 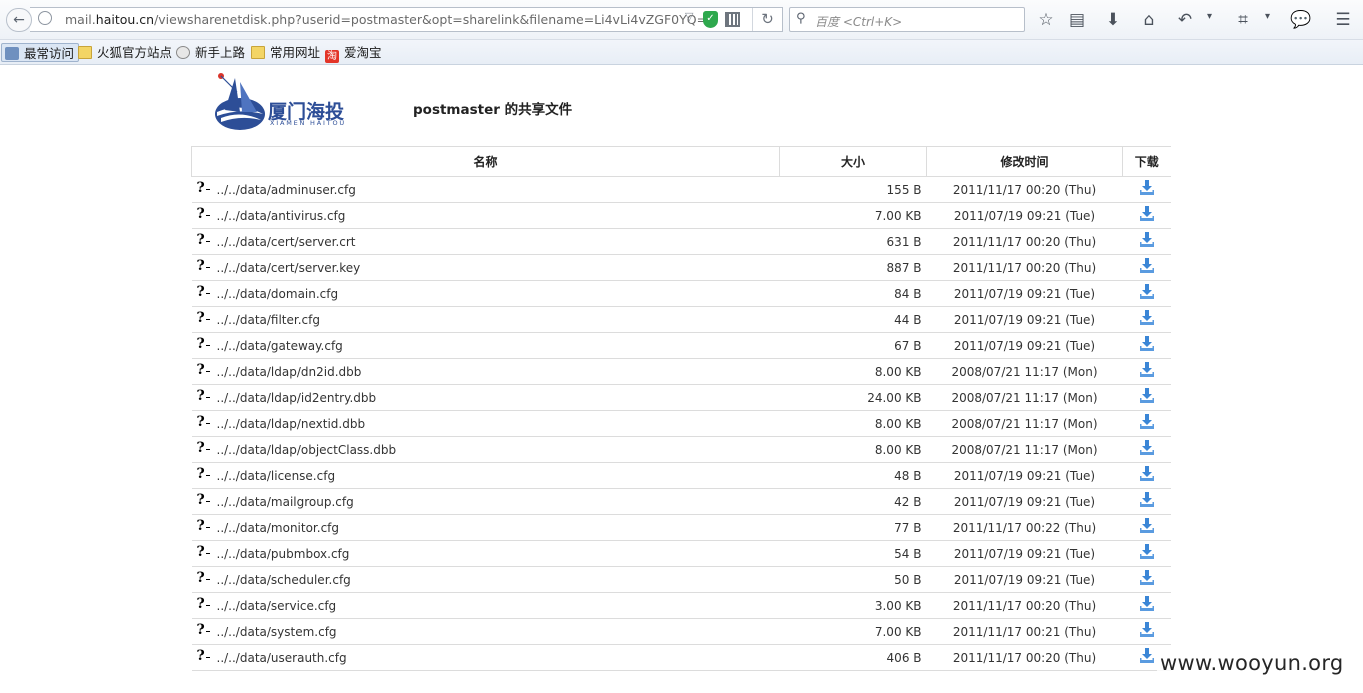 I want to click on file-name-link: ../../data/cert/server.key, so click(x=289, y=268).